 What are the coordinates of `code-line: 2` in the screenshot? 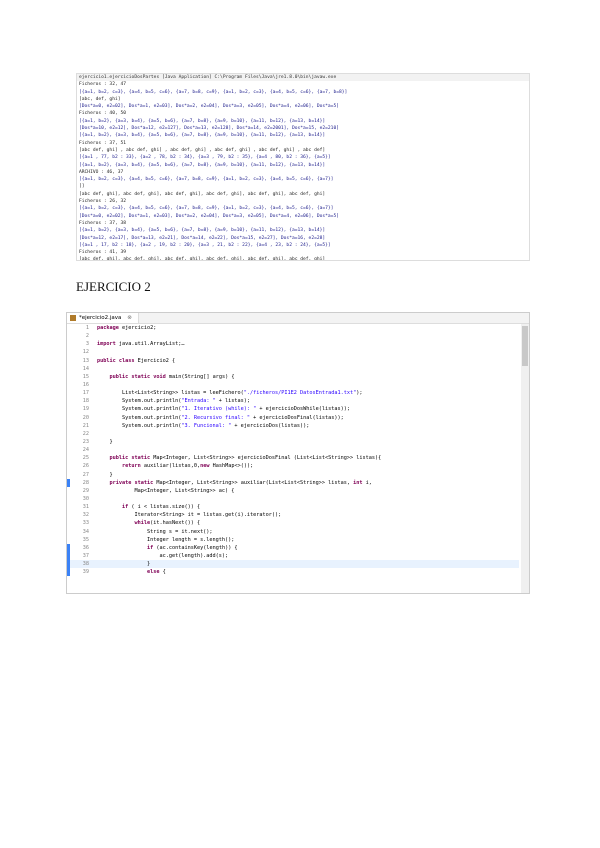 It's located at (293, 336).